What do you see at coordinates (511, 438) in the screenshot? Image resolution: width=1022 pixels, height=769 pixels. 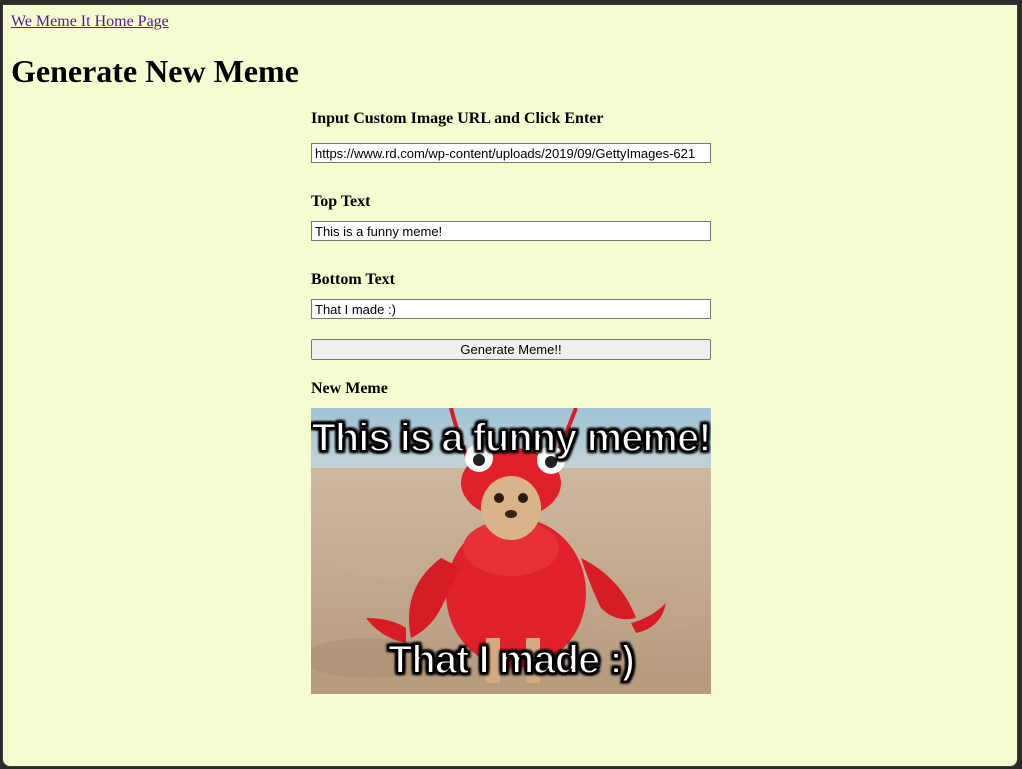 I see `meme-top-text: This is a funny meme!` at bounding box center [511, 438].